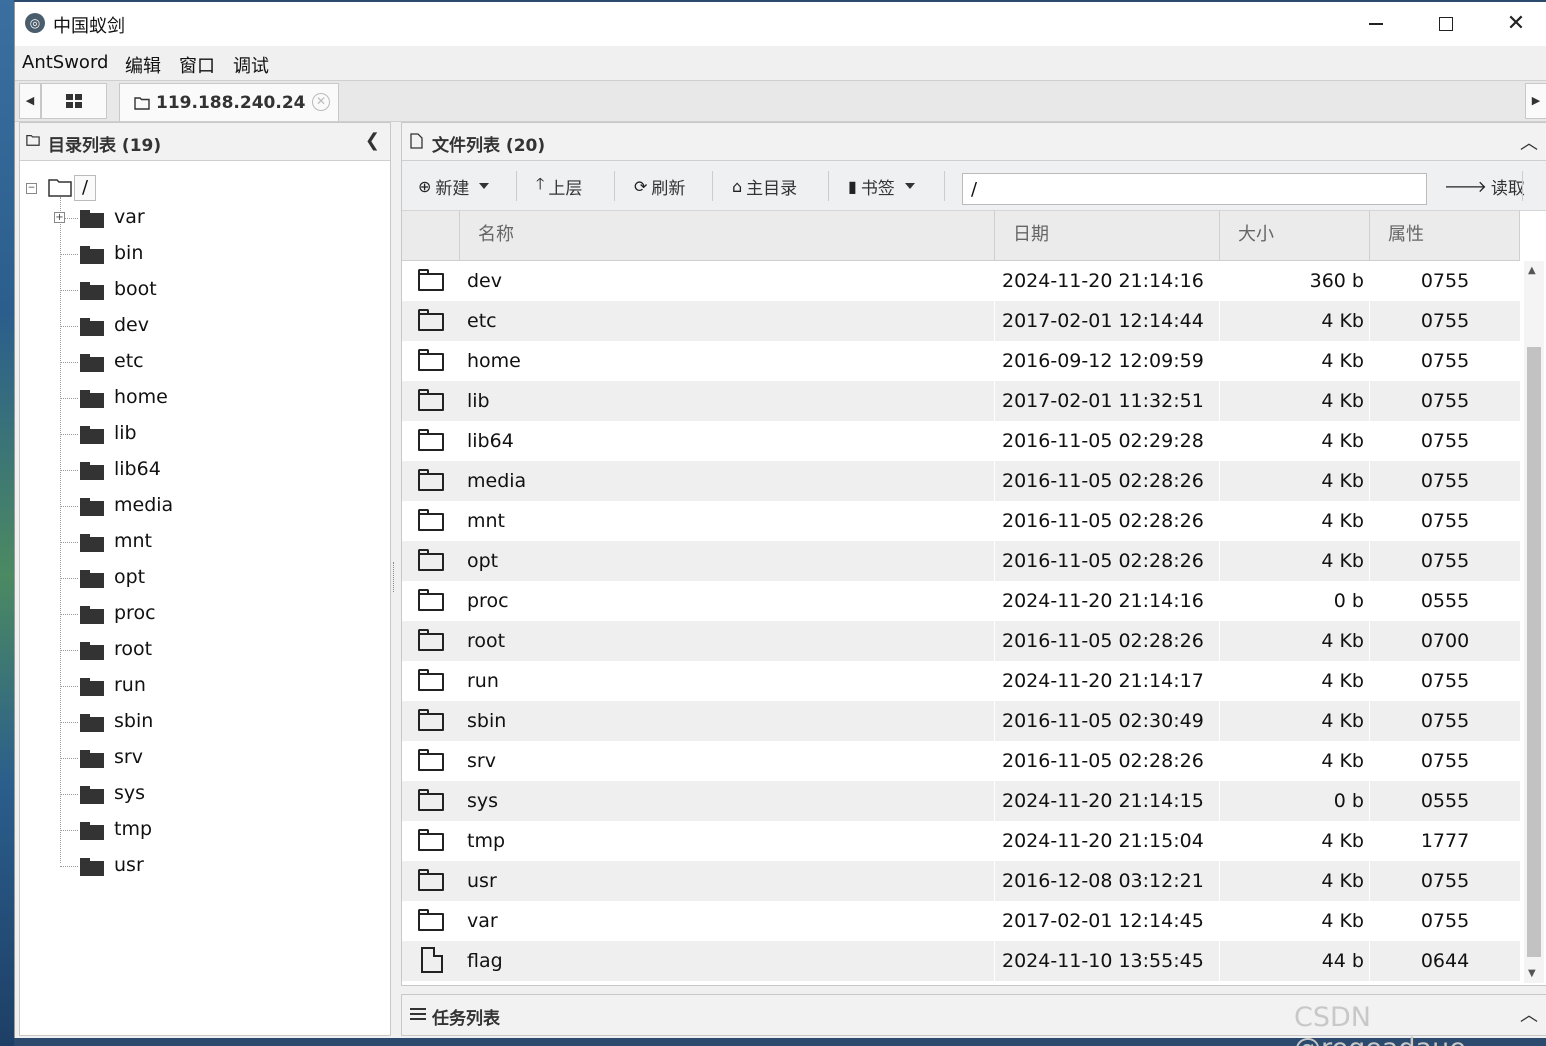  What do you see at coordinates (961, 441) in the screenshot?
I see `file-row: lib64 2016-11-05 02:29:28 4 Kb 0755` at bounding box center [961, 441].